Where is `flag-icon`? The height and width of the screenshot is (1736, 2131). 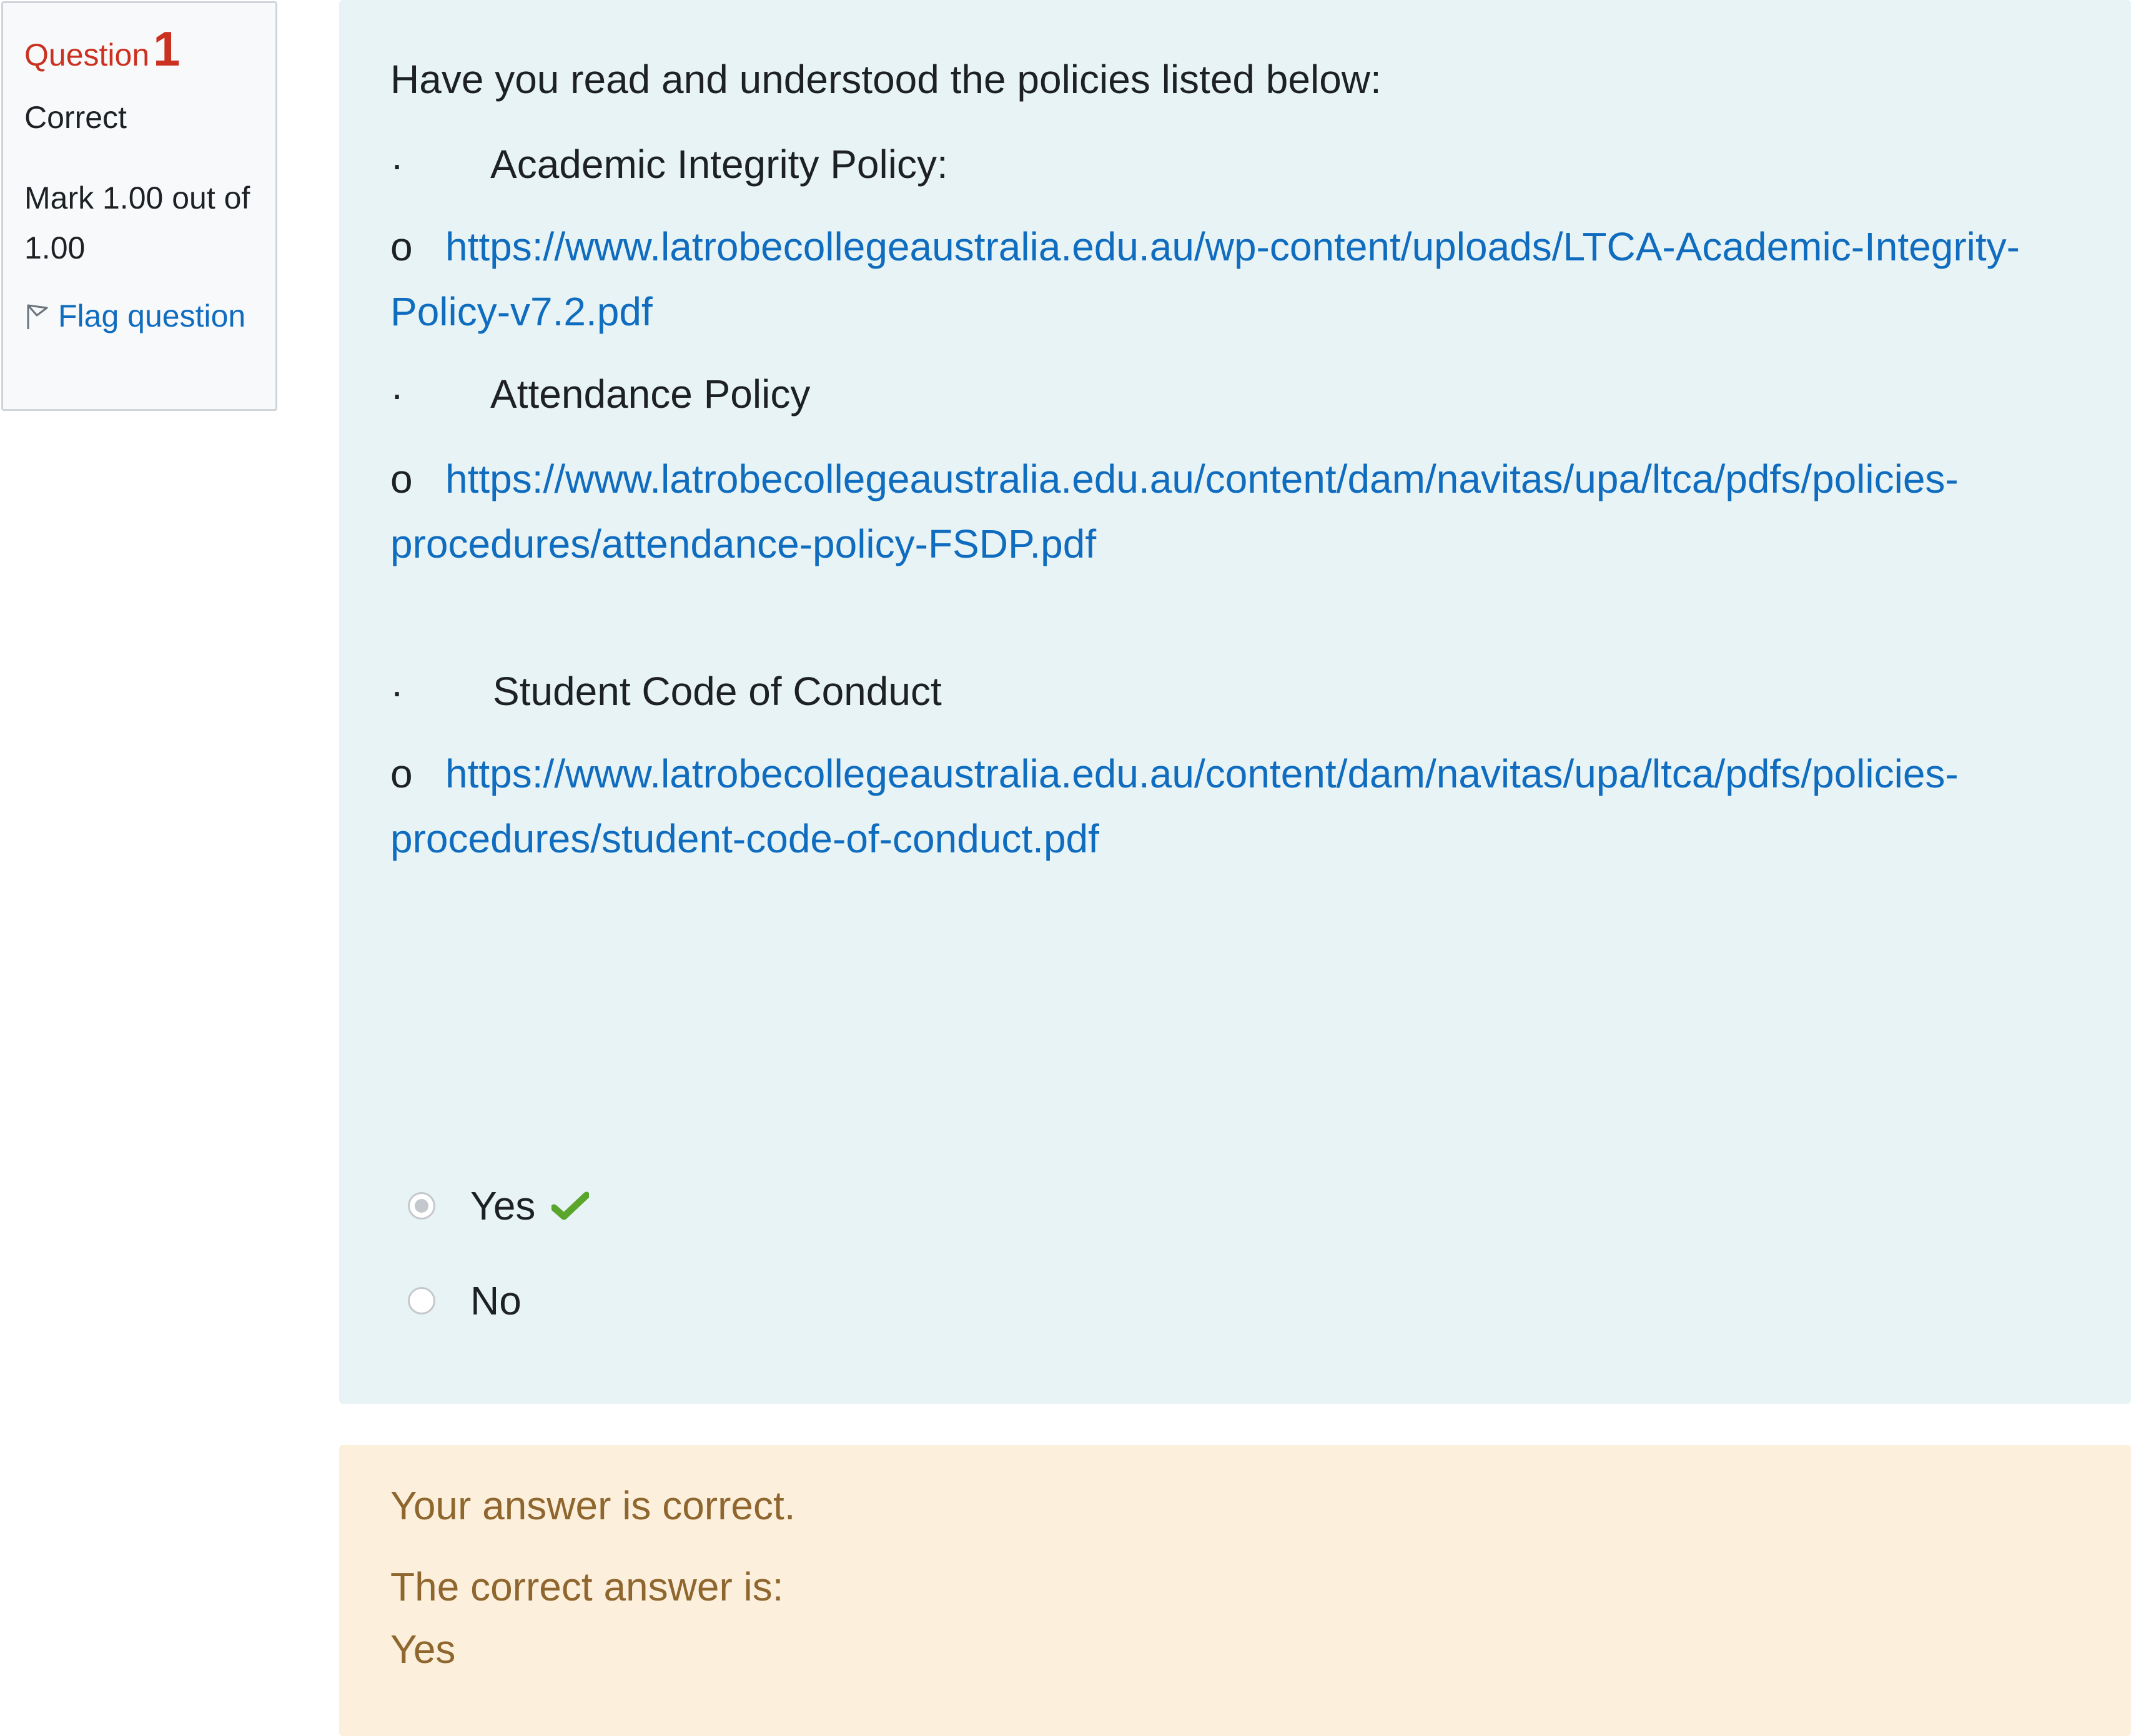 flag-icon is located at coordinates (37, 316).